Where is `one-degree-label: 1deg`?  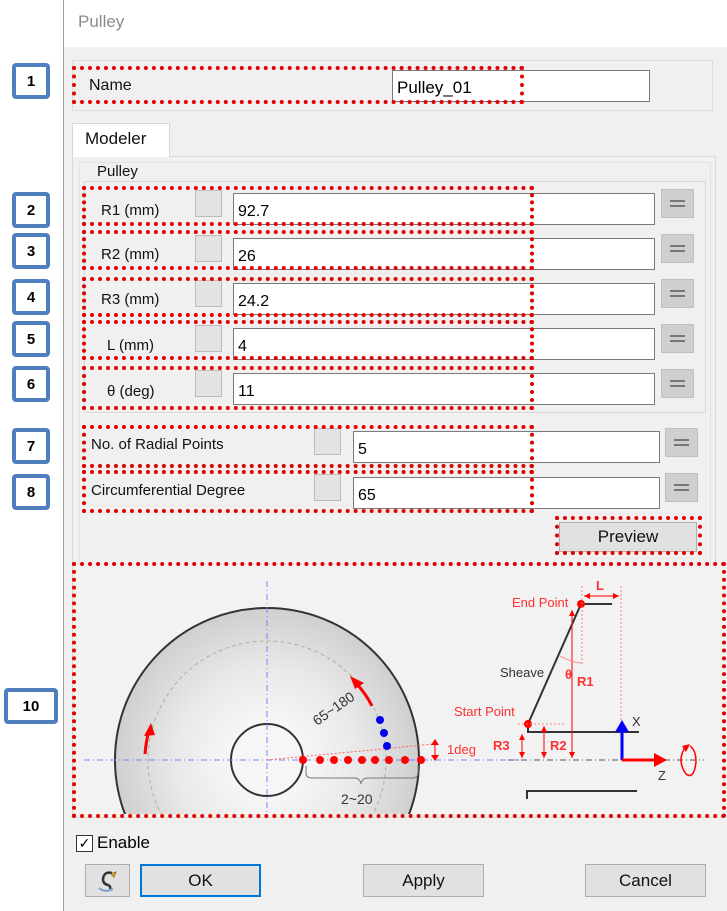
one-degree-label: 1deg is located at coordinates (461, 749).